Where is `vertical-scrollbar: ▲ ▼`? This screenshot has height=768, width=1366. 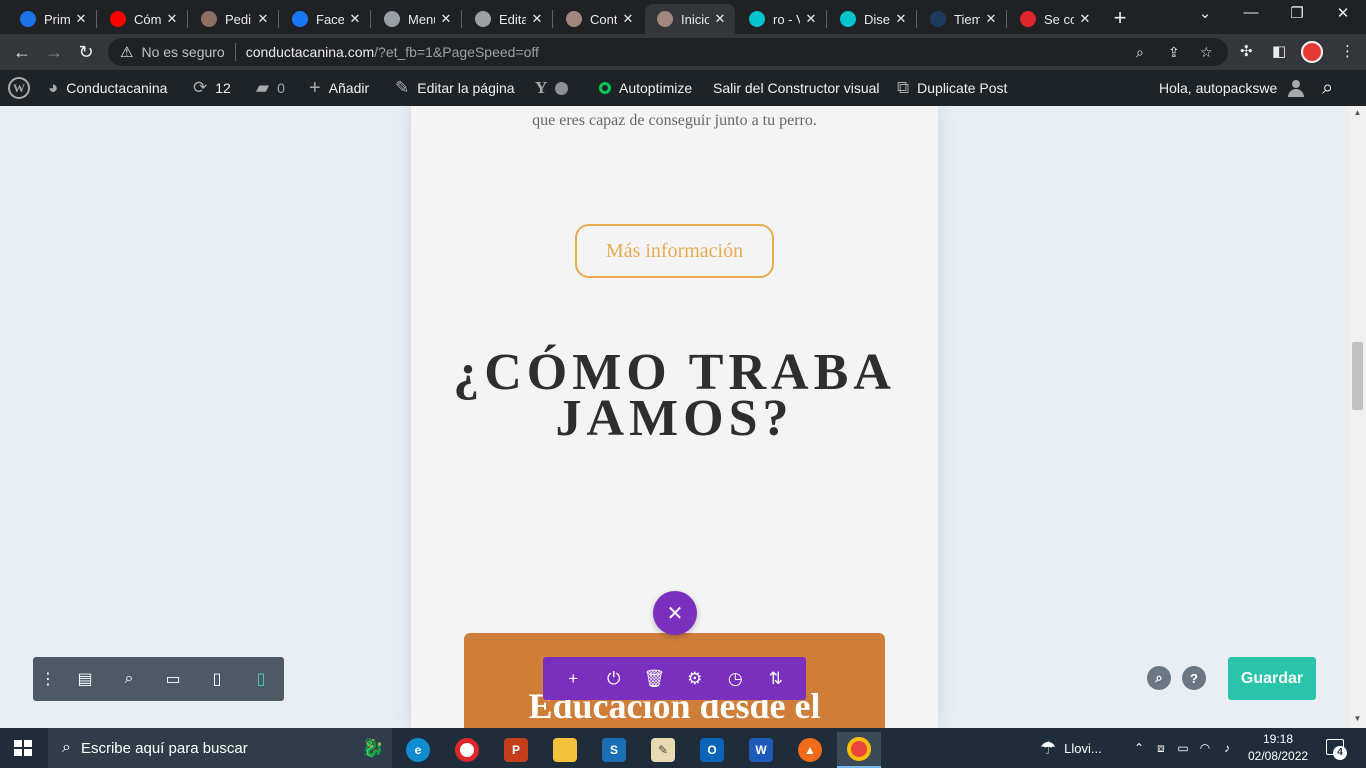 vertical-scrollbar: ▲ ▼ is located at coordinates (1357, 417).